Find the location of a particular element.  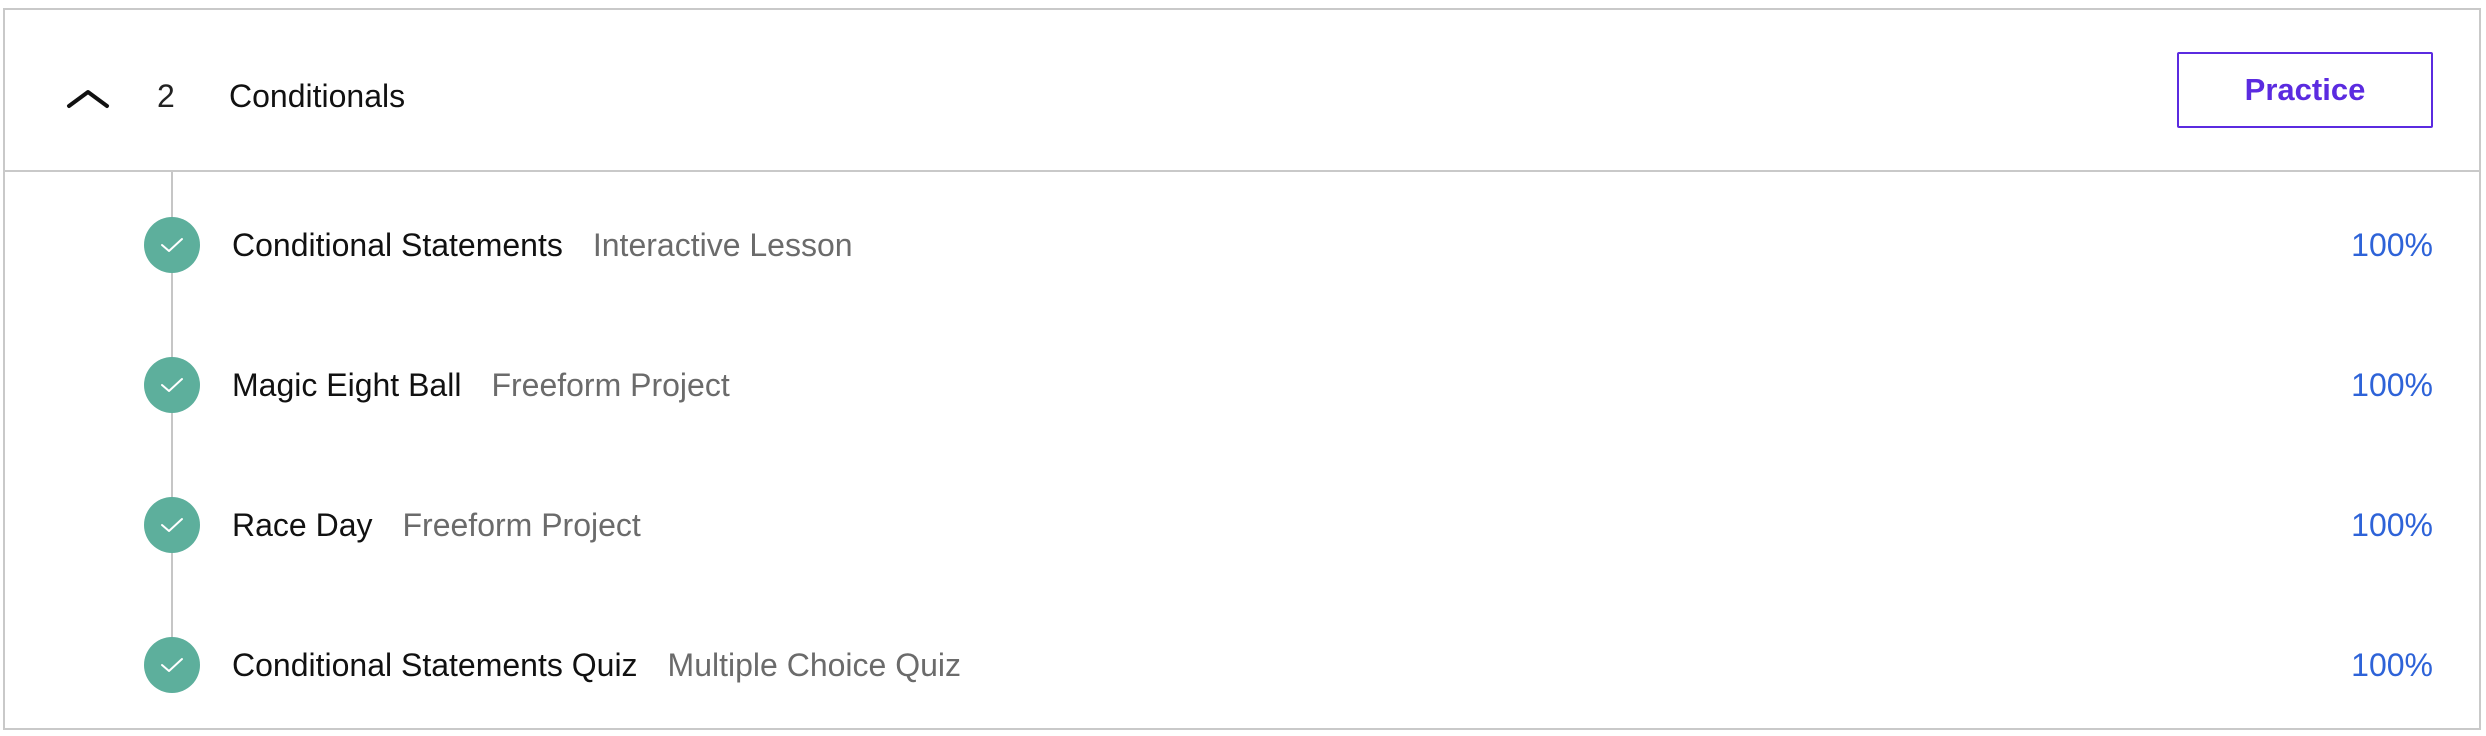

lesson-title: Magic Eight Ball Freeform Project is located at coordinates (481, 385).